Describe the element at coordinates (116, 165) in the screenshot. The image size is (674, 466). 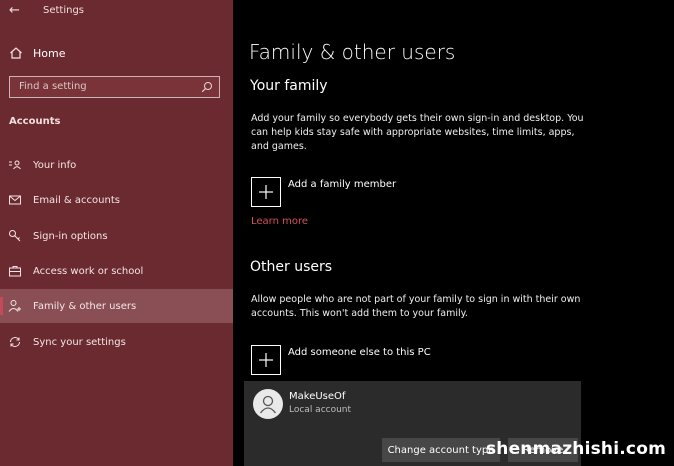
I see `sidebar-item-your-info: Your info` at that location.